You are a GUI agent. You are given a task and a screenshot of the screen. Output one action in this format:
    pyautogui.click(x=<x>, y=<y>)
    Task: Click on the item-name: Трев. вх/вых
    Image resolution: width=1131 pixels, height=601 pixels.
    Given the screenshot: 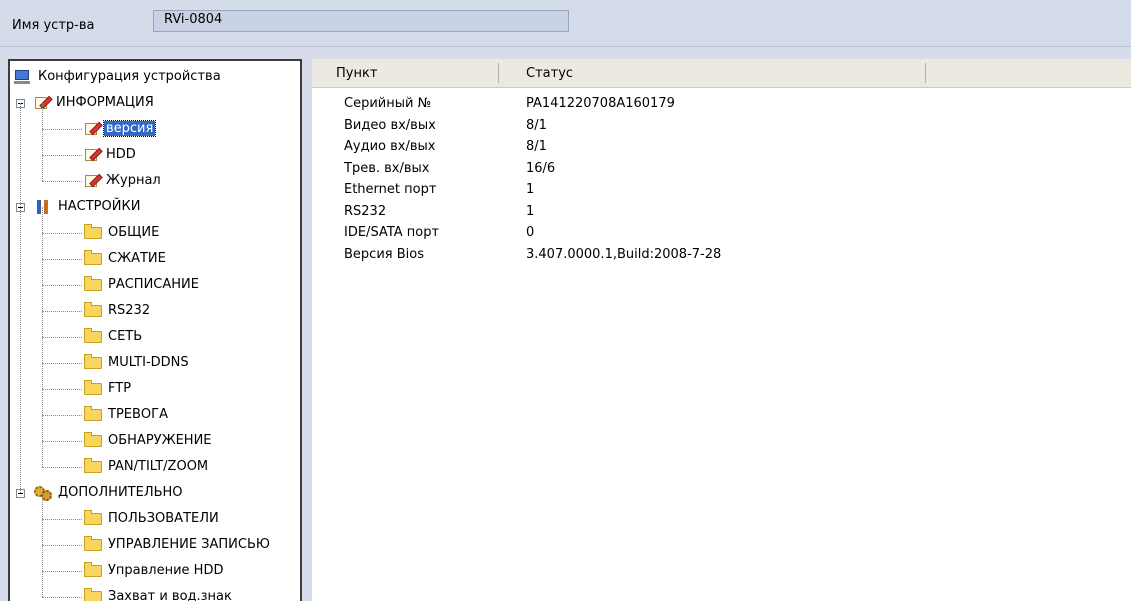 What is the action you would take?
    pyautogui.click(x=387, y=168)
    